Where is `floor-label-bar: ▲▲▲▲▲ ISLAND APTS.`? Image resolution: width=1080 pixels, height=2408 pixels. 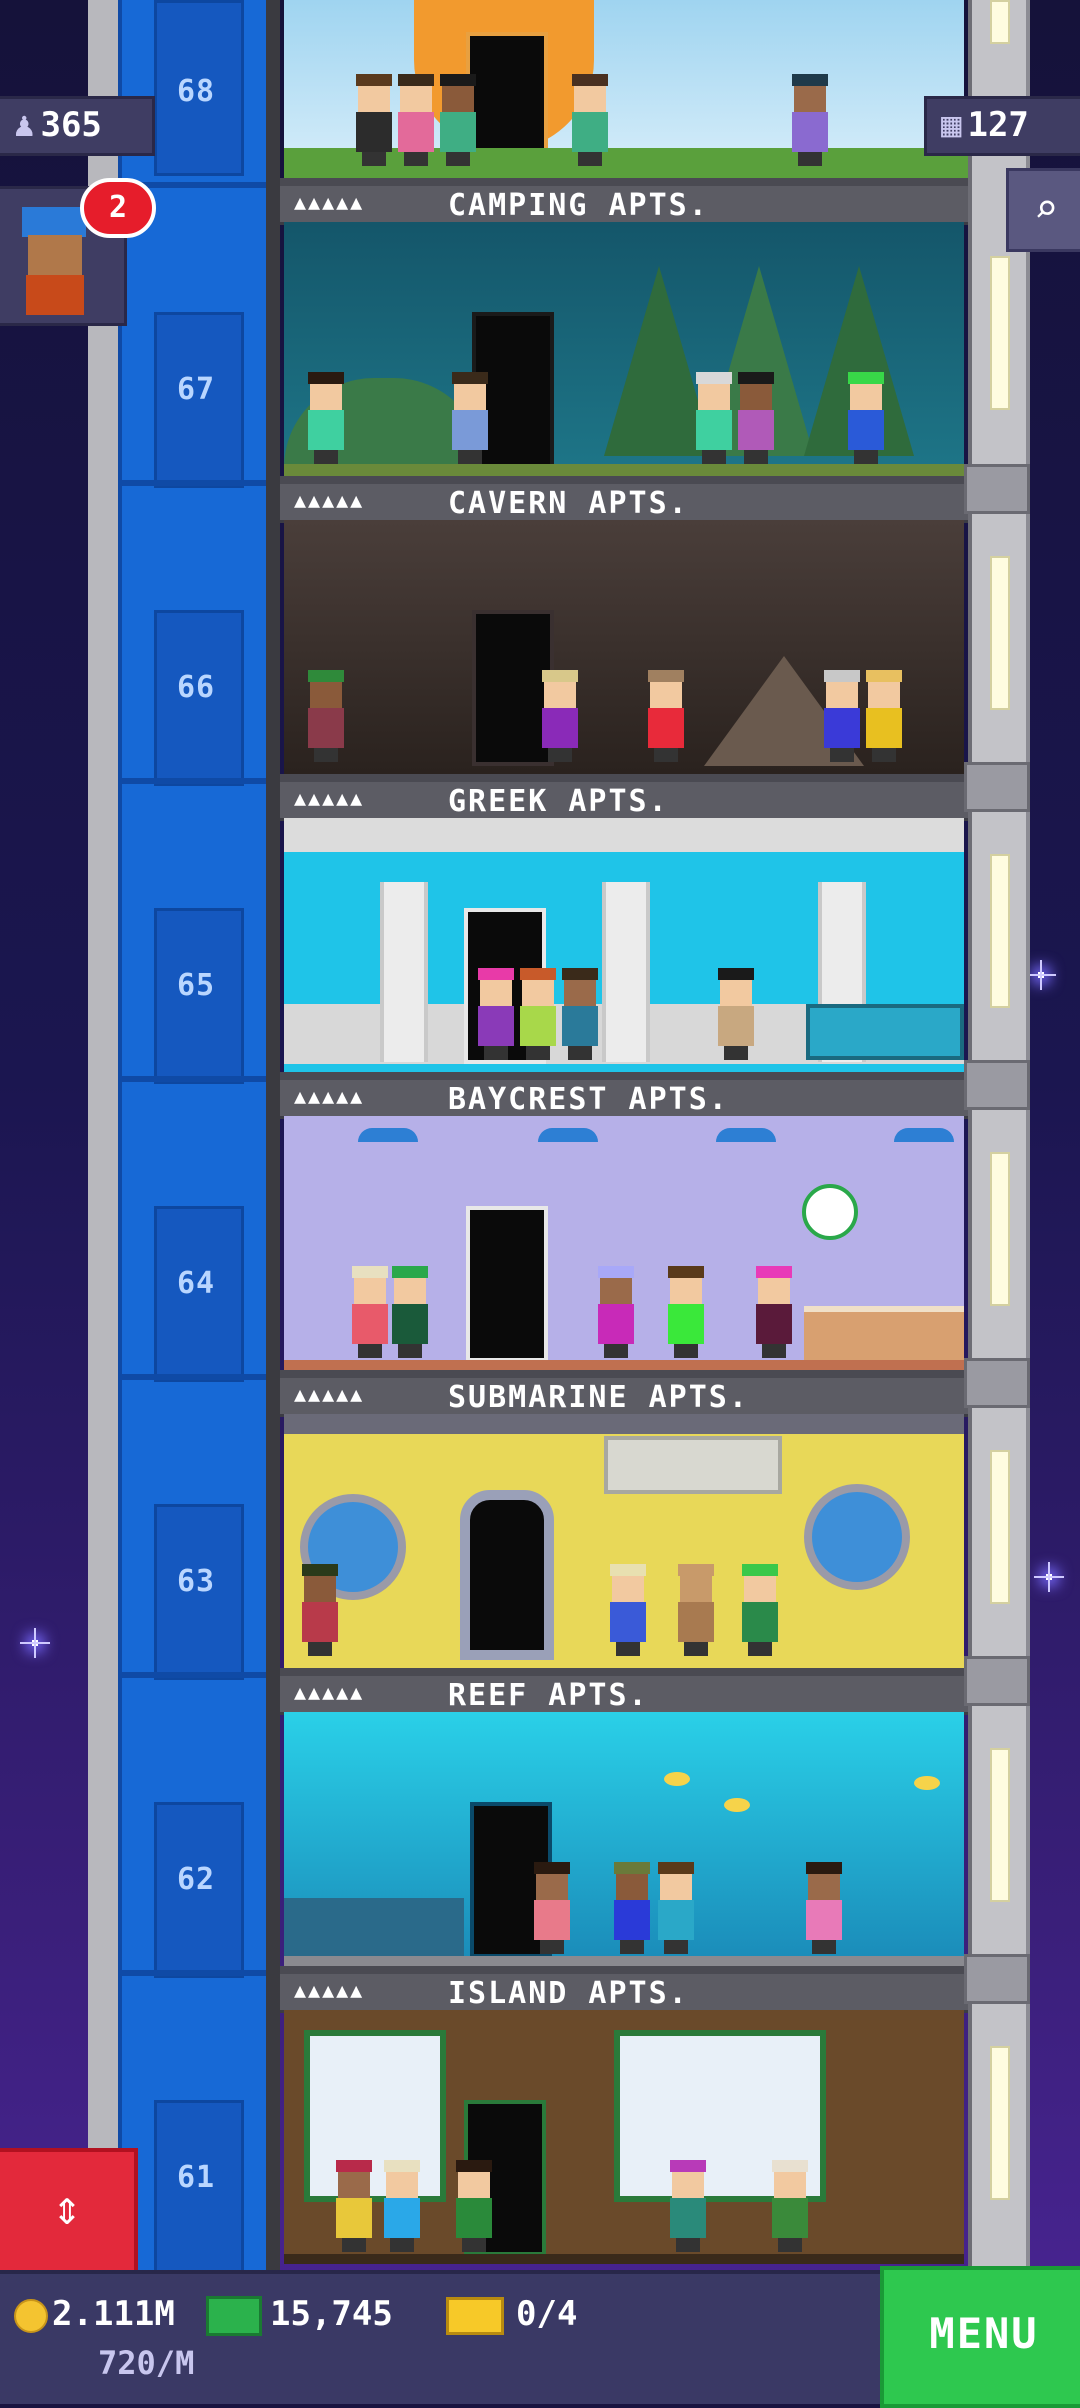
floor-label-bar: ▲▲▲▲▲ ISLAND APTS. is located at coordinates (624, 1993).